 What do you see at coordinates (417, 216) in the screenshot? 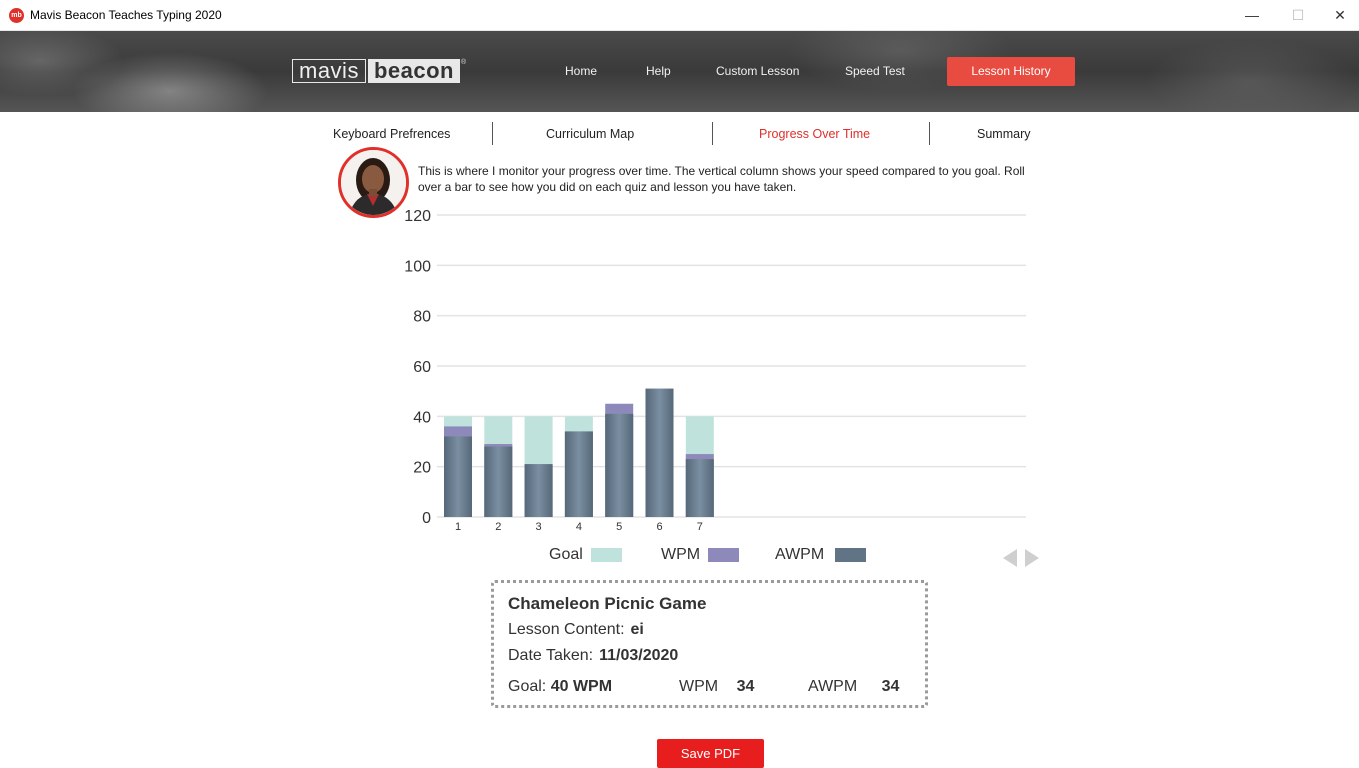
I see `y-tick-label: 120` at bounding box center [417, 216].